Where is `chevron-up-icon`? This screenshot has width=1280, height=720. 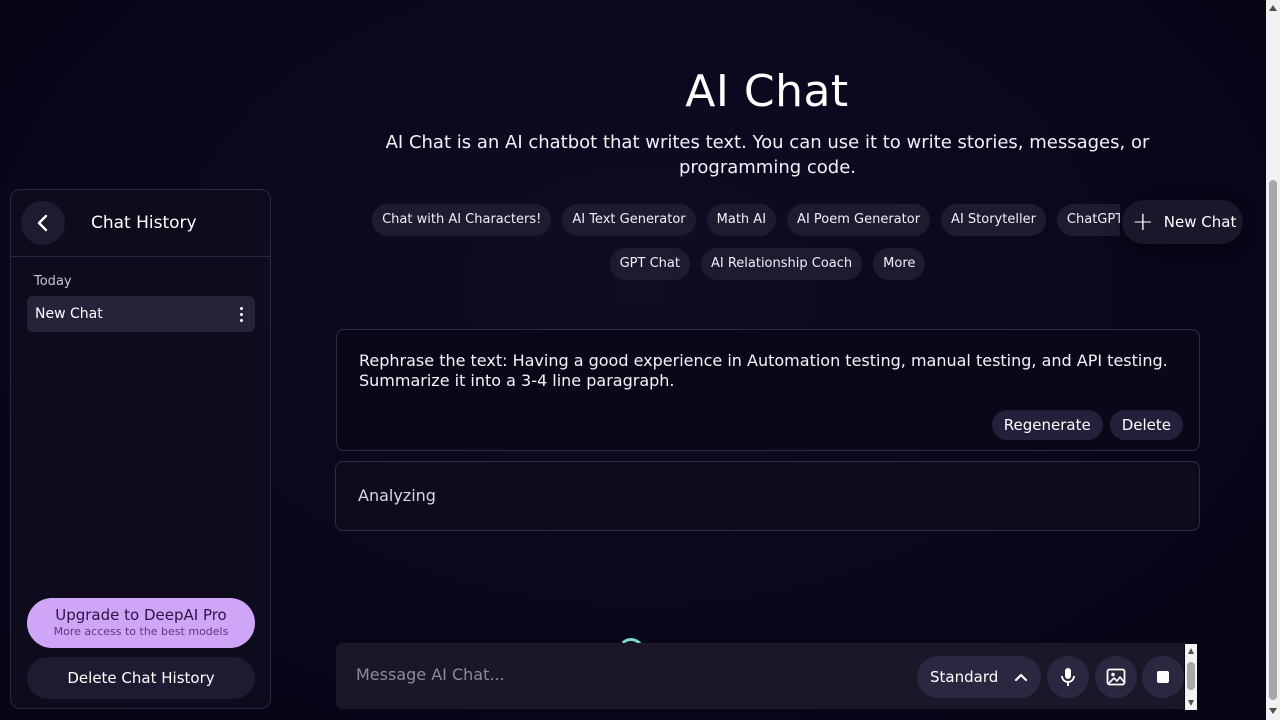
chevron-up-icon is located at coordinates (1021, 677).